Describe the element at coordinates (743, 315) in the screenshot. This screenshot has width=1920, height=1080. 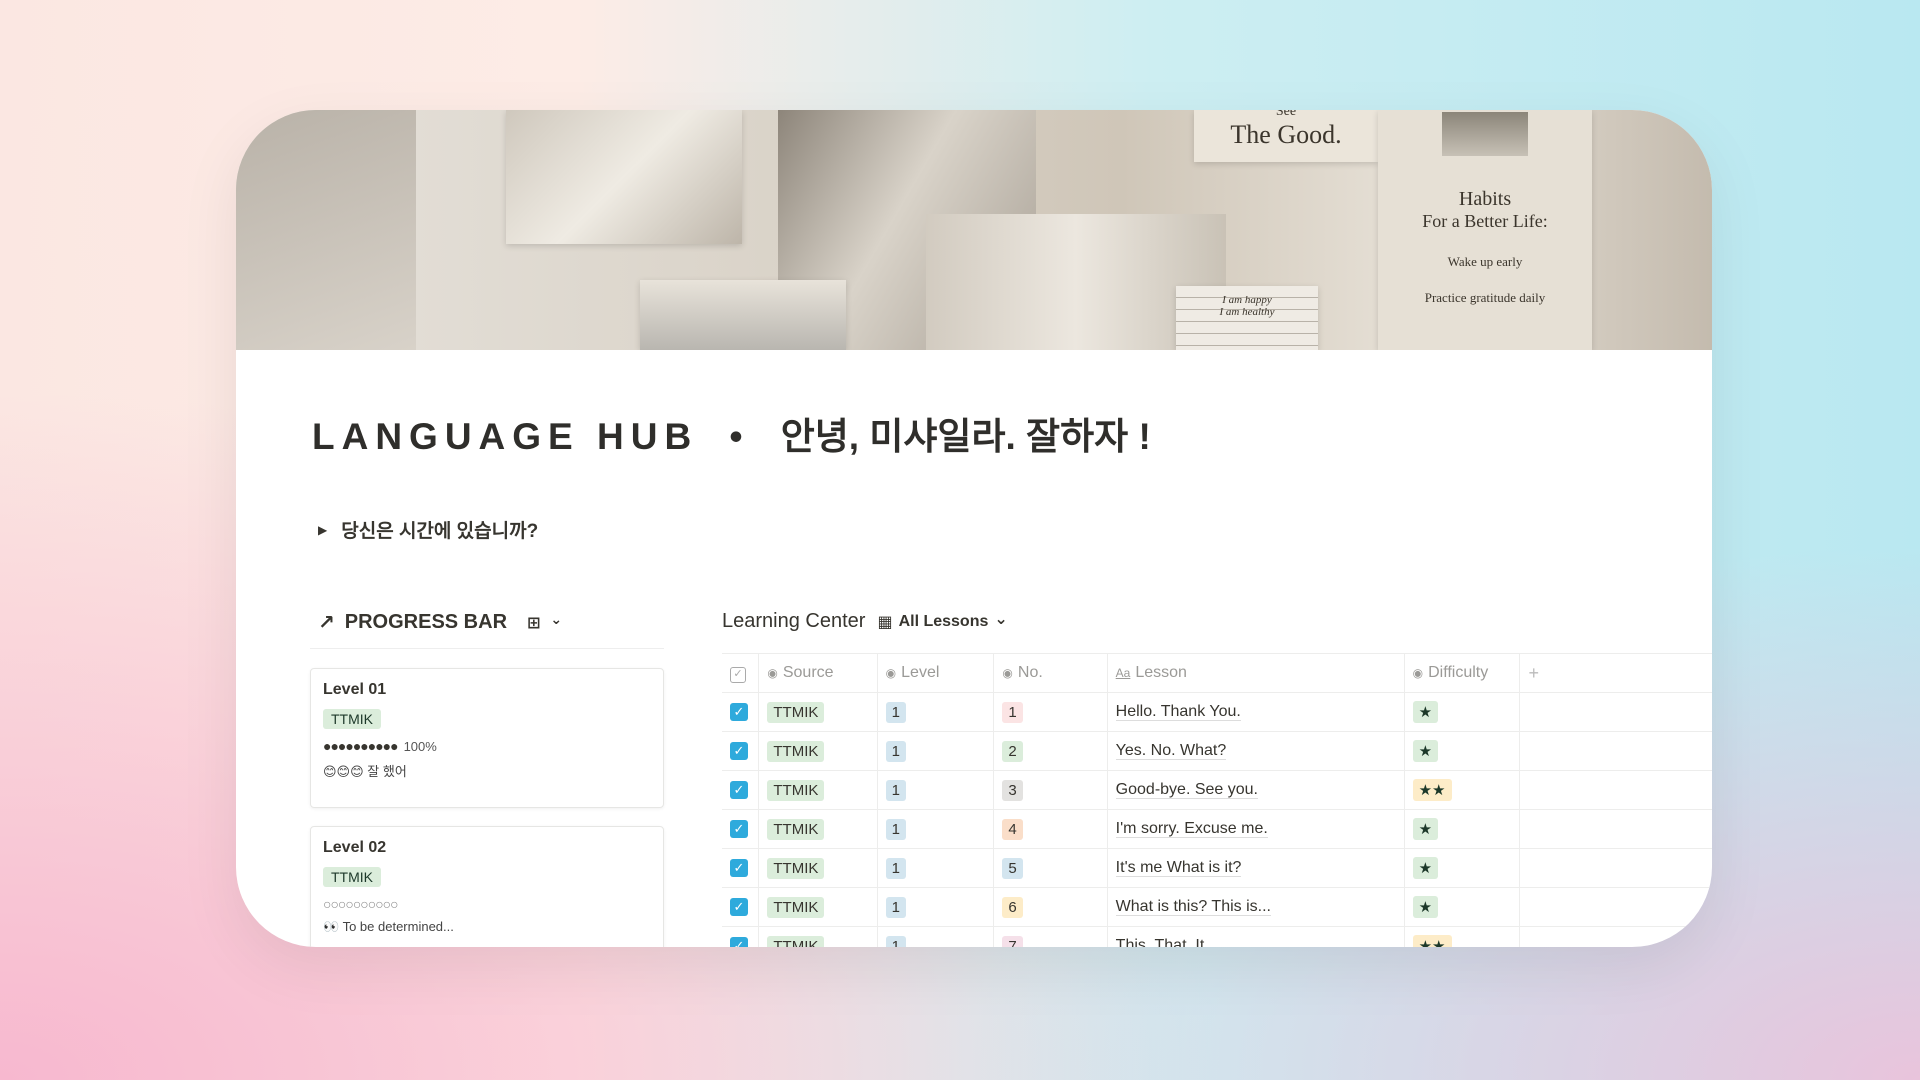
I see `cover-film-strip` at that location.